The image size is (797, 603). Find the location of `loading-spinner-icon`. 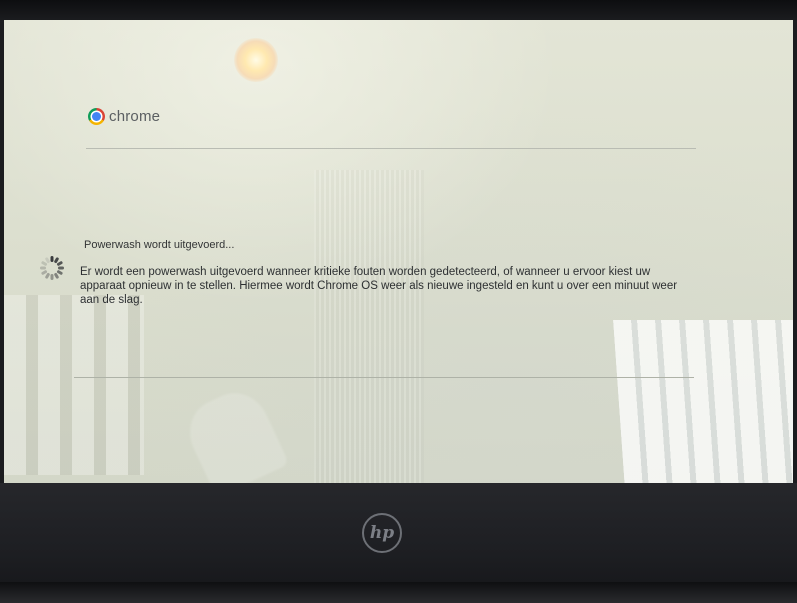

loading-spinner-icon is located at coordinates (52, 268).